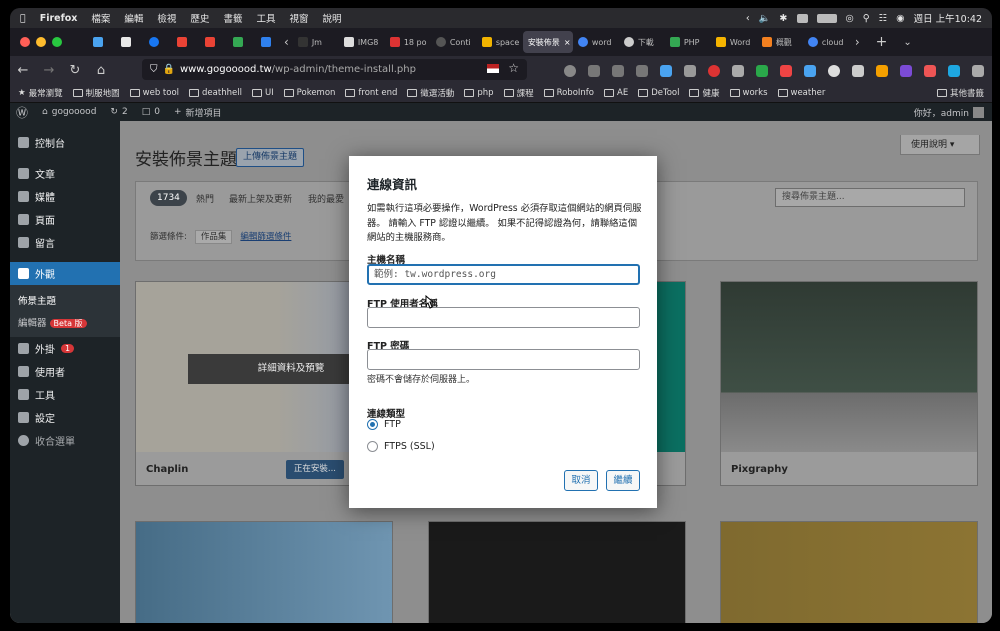 This screenshot has width=1000, height=631. Describe the element at coordinates (567, 42) in the screenshot. I see `close-tab-icon: ×` at that location.